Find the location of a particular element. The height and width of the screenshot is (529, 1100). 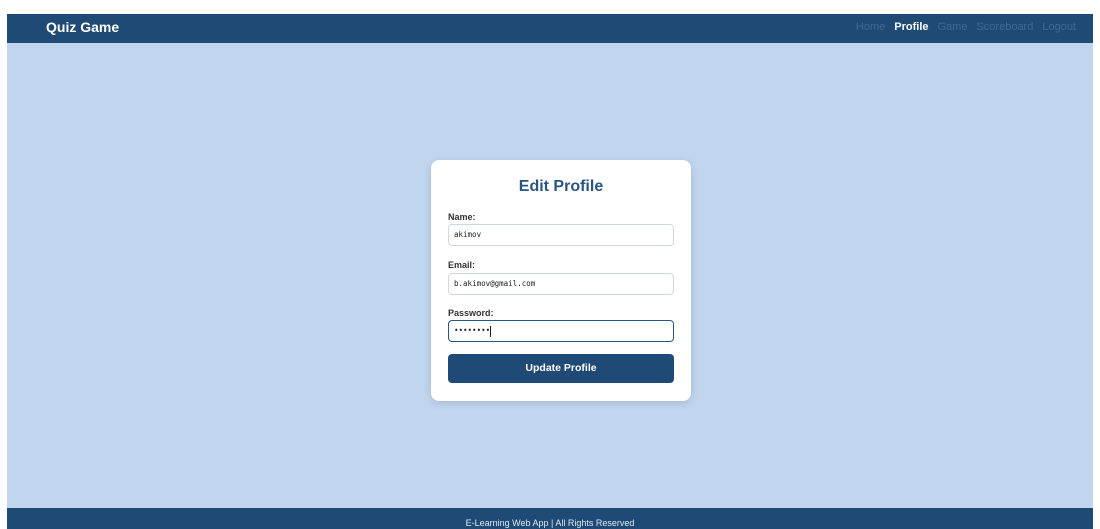

nav-link-home: Home is located at coordinates (870, 27).